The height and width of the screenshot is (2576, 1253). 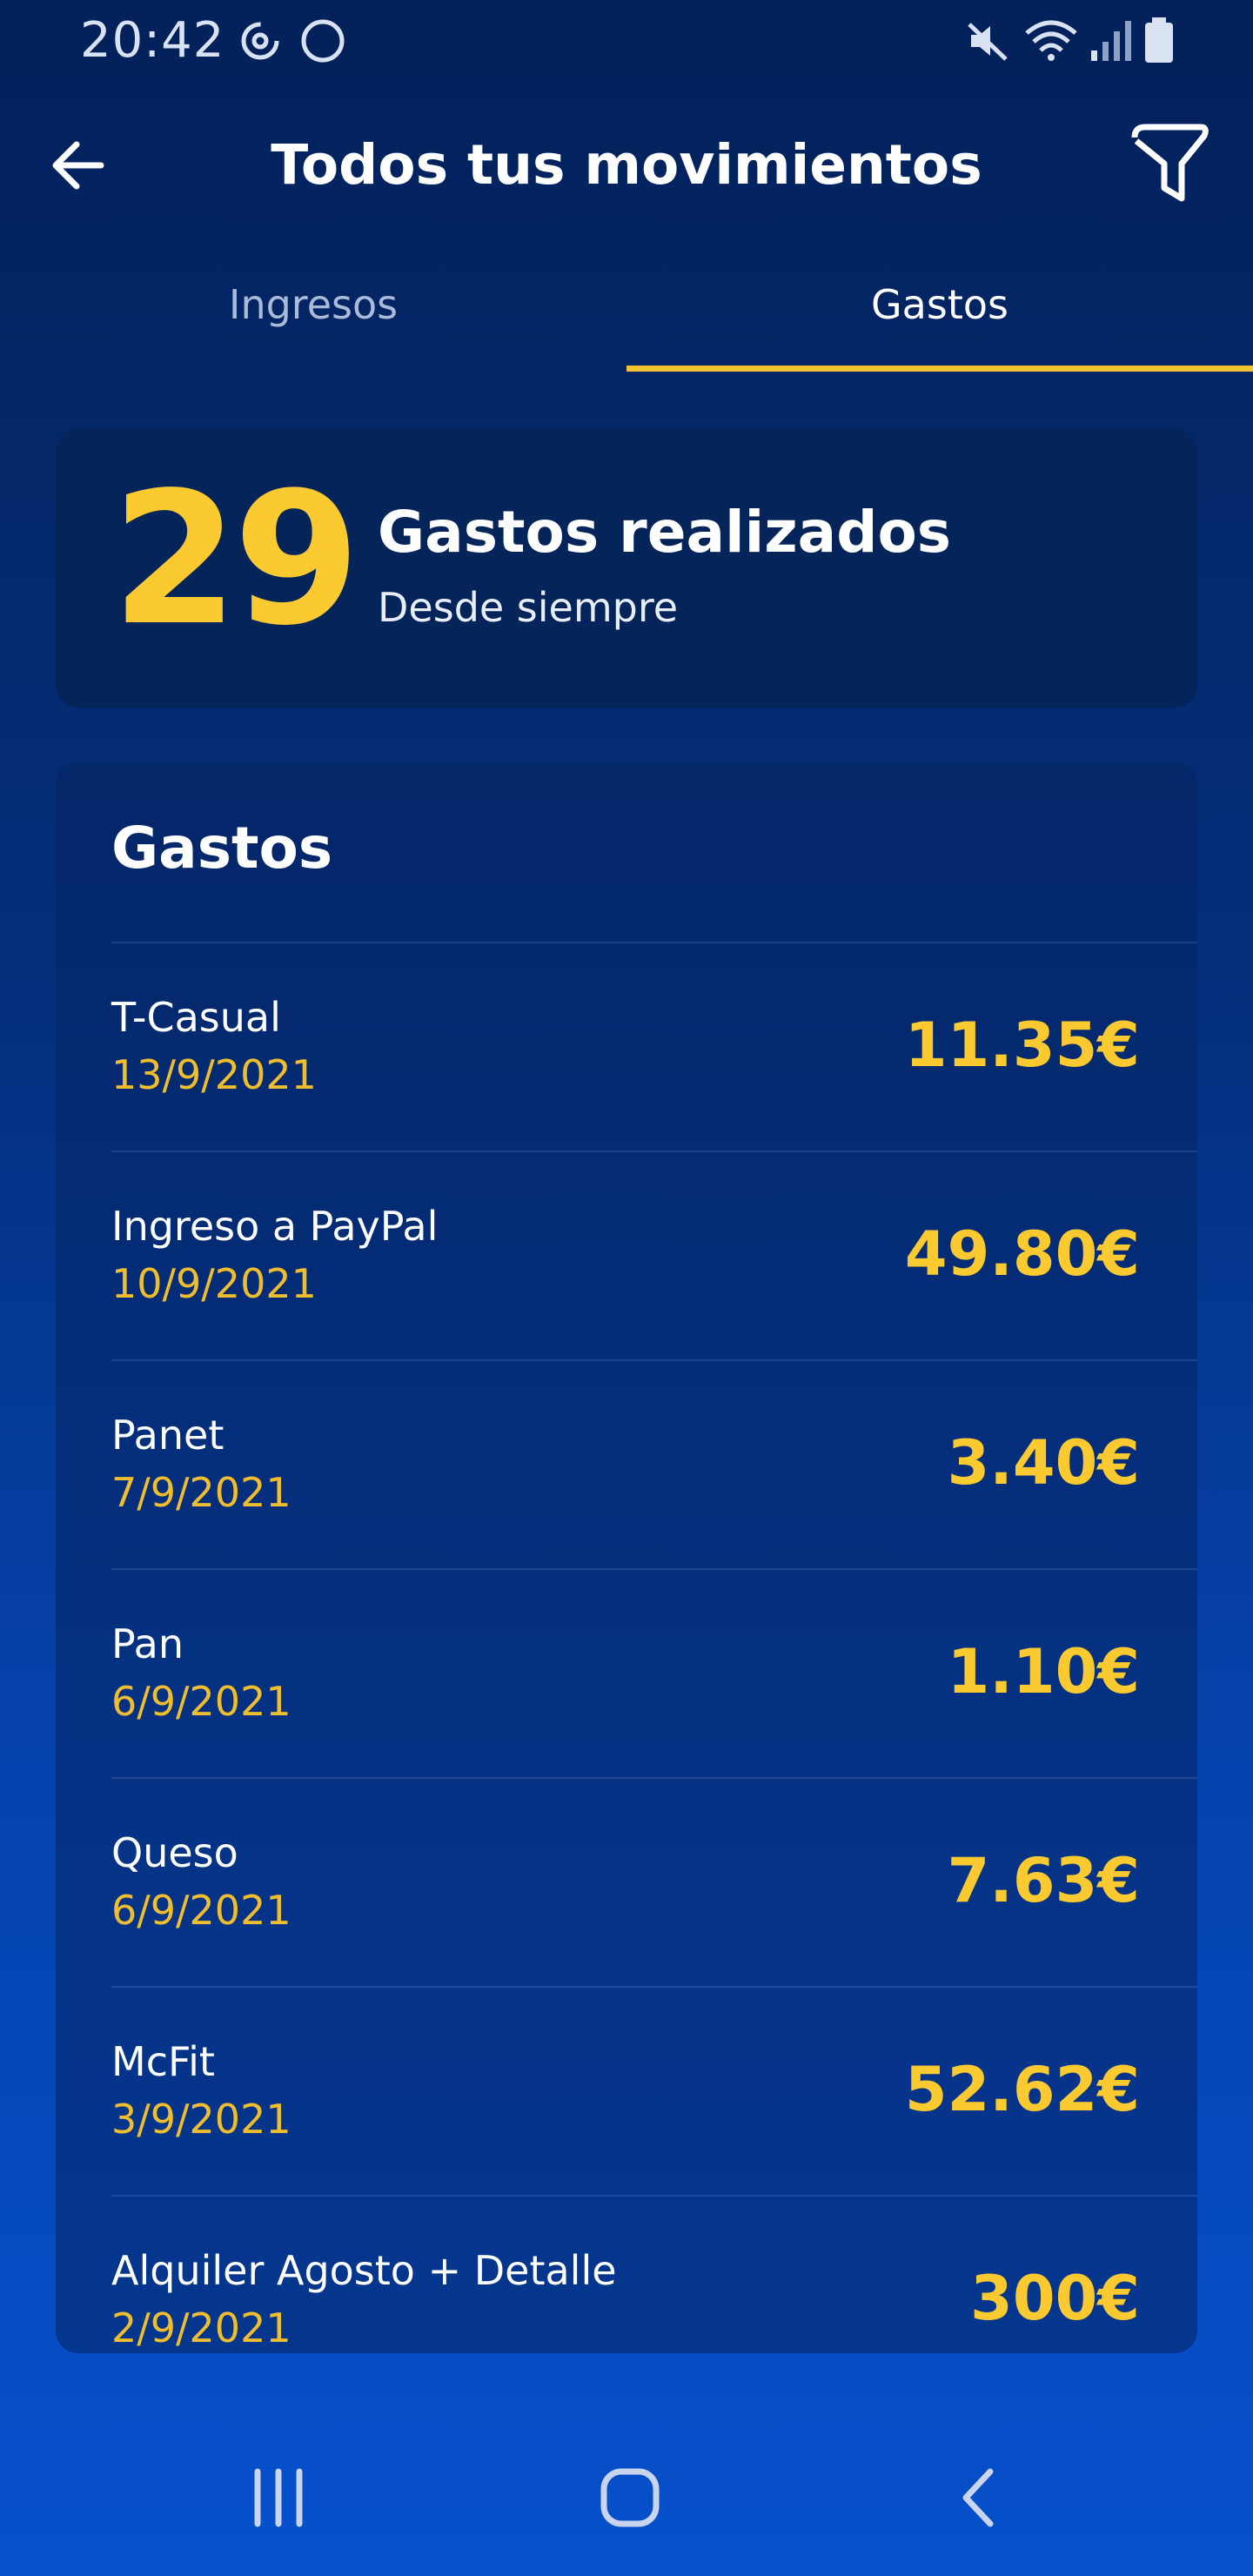 What do you see at coordinates (260, 41) in the screenshot?
I see `sync-icon` at bounding box center [260, 41].